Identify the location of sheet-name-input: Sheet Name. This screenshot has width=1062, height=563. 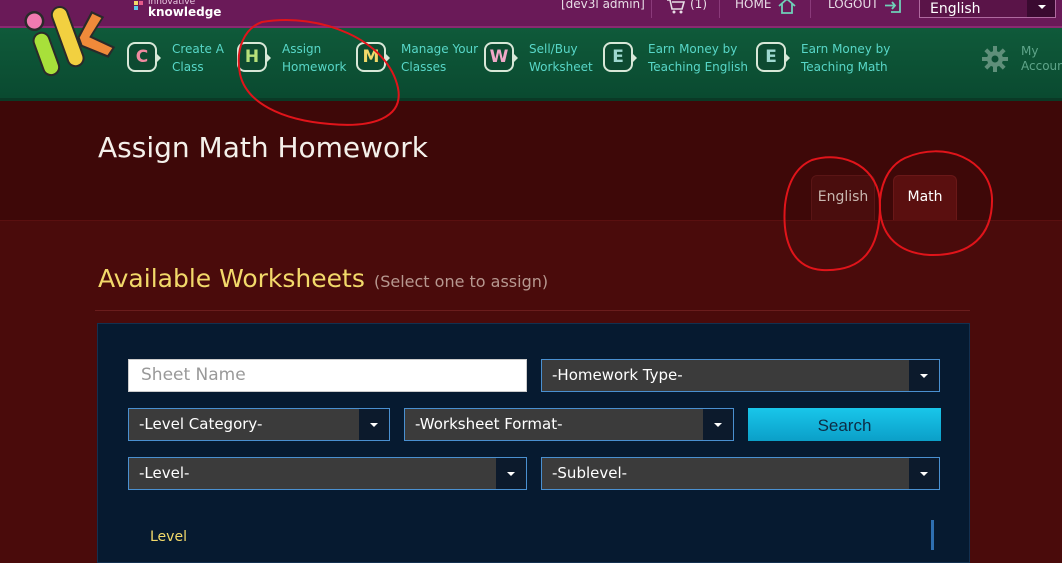
(327, 375).